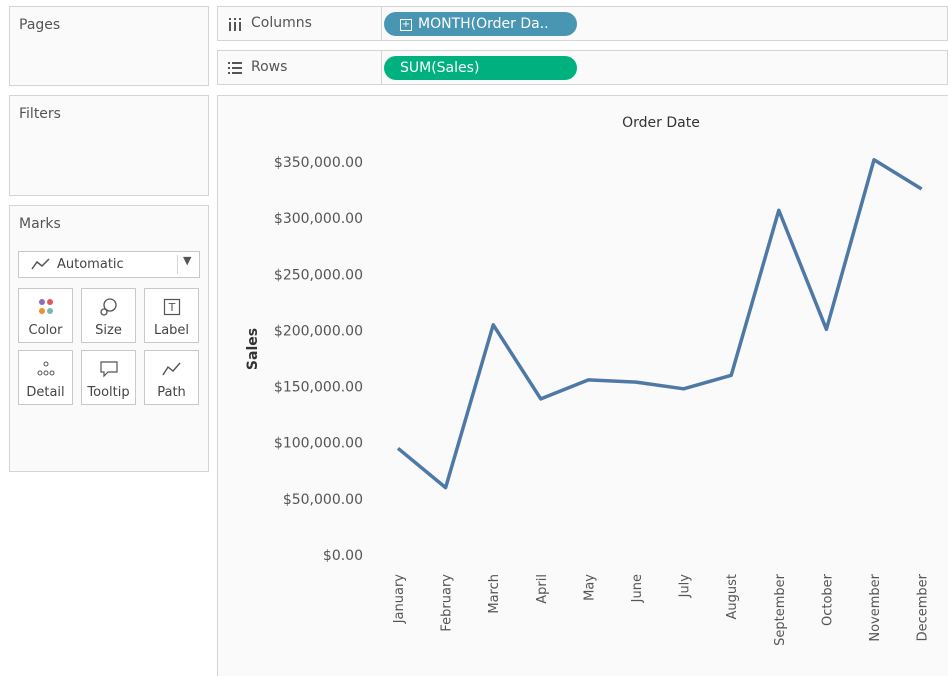  Describe the element at coordinates (235, 70) in the screenshot. I see `rows-icon` at that location.